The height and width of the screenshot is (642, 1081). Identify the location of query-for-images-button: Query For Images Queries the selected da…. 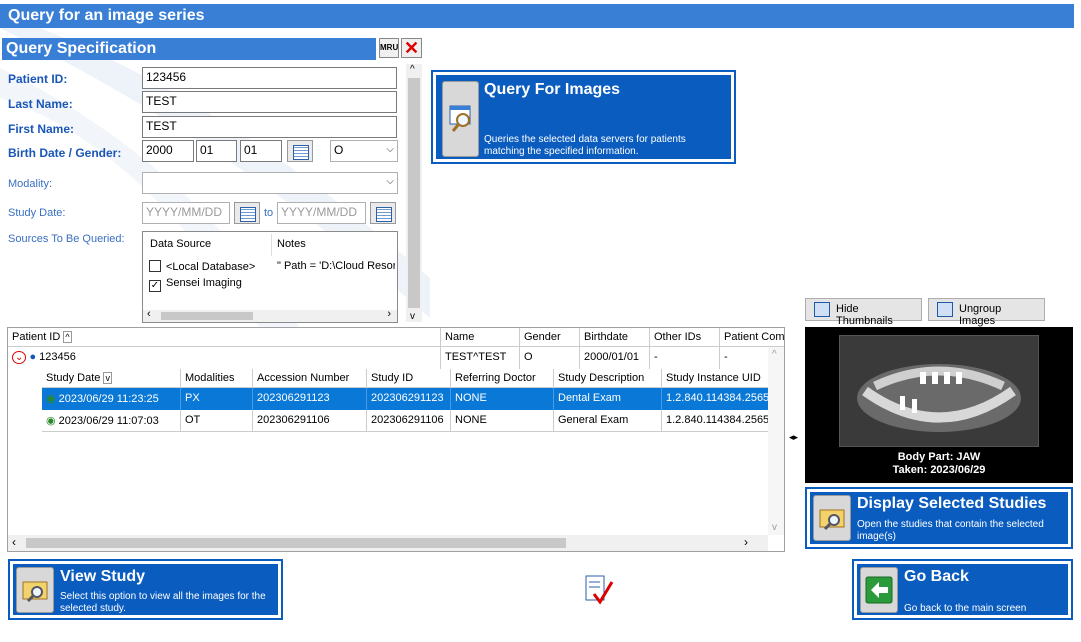
(583, 117).